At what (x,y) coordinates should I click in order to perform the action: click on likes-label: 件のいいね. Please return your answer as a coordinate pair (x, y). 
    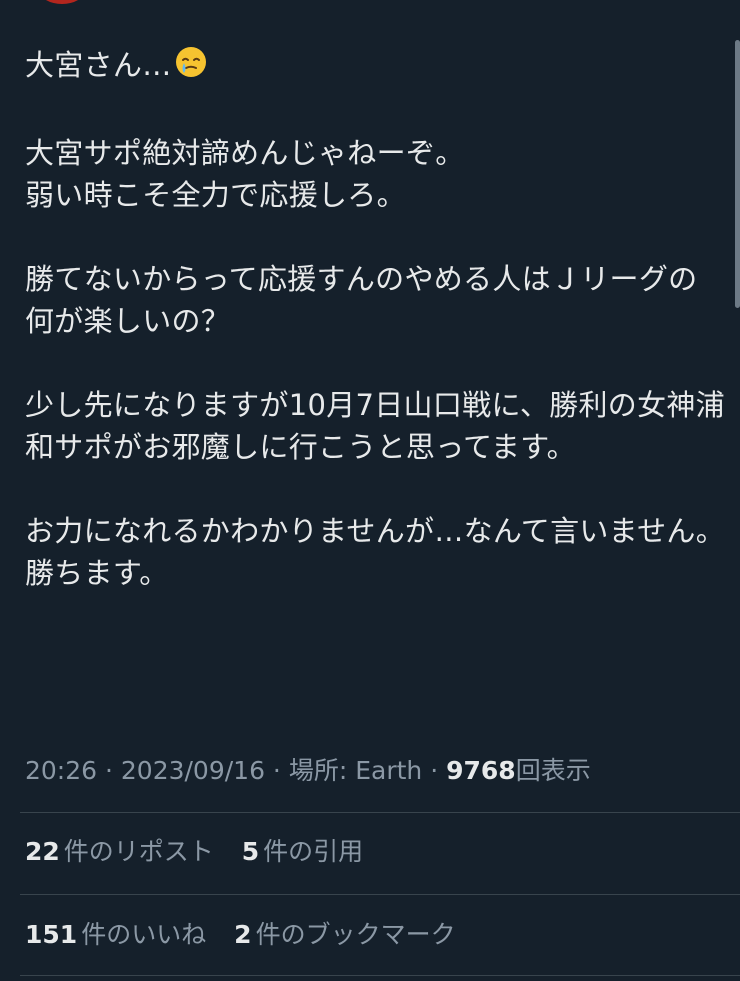
    Looking at the image, I should click on (144, 934).